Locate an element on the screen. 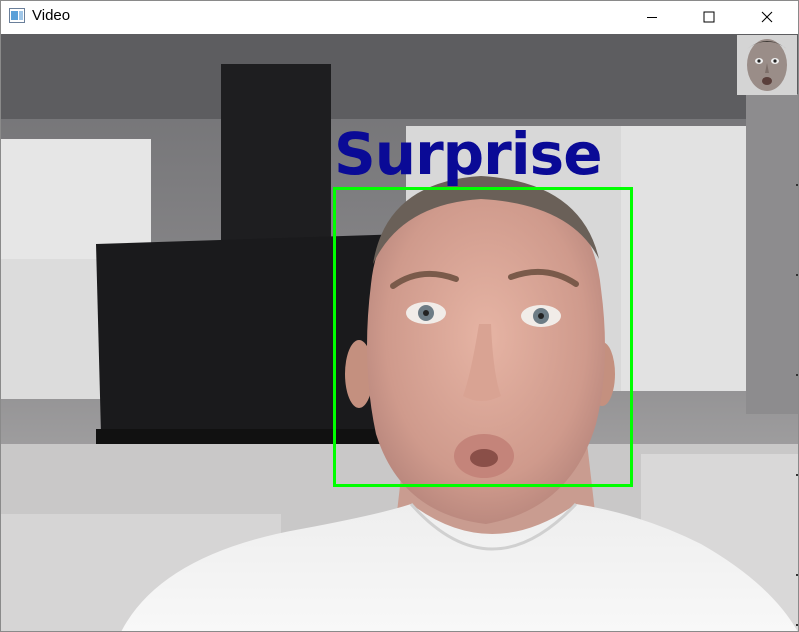 The image size is (799, 632). app-window-icon is located at coordinates (17, 15).